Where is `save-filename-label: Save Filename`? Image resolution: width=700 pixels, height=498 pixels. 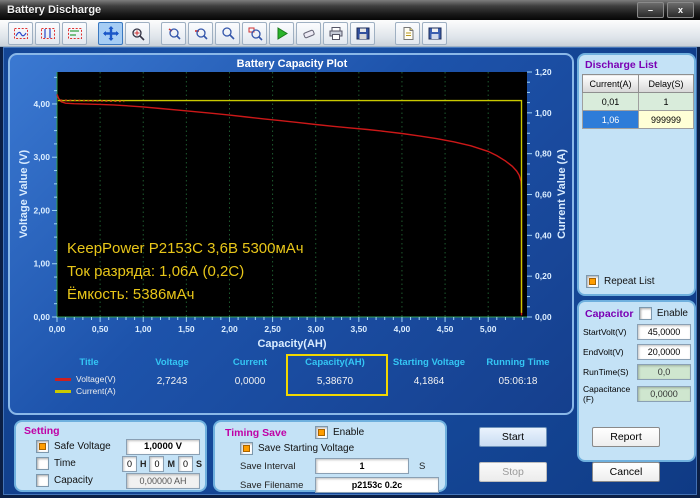 save-filename-label: Save Filename is located at coordinates (272, 485).